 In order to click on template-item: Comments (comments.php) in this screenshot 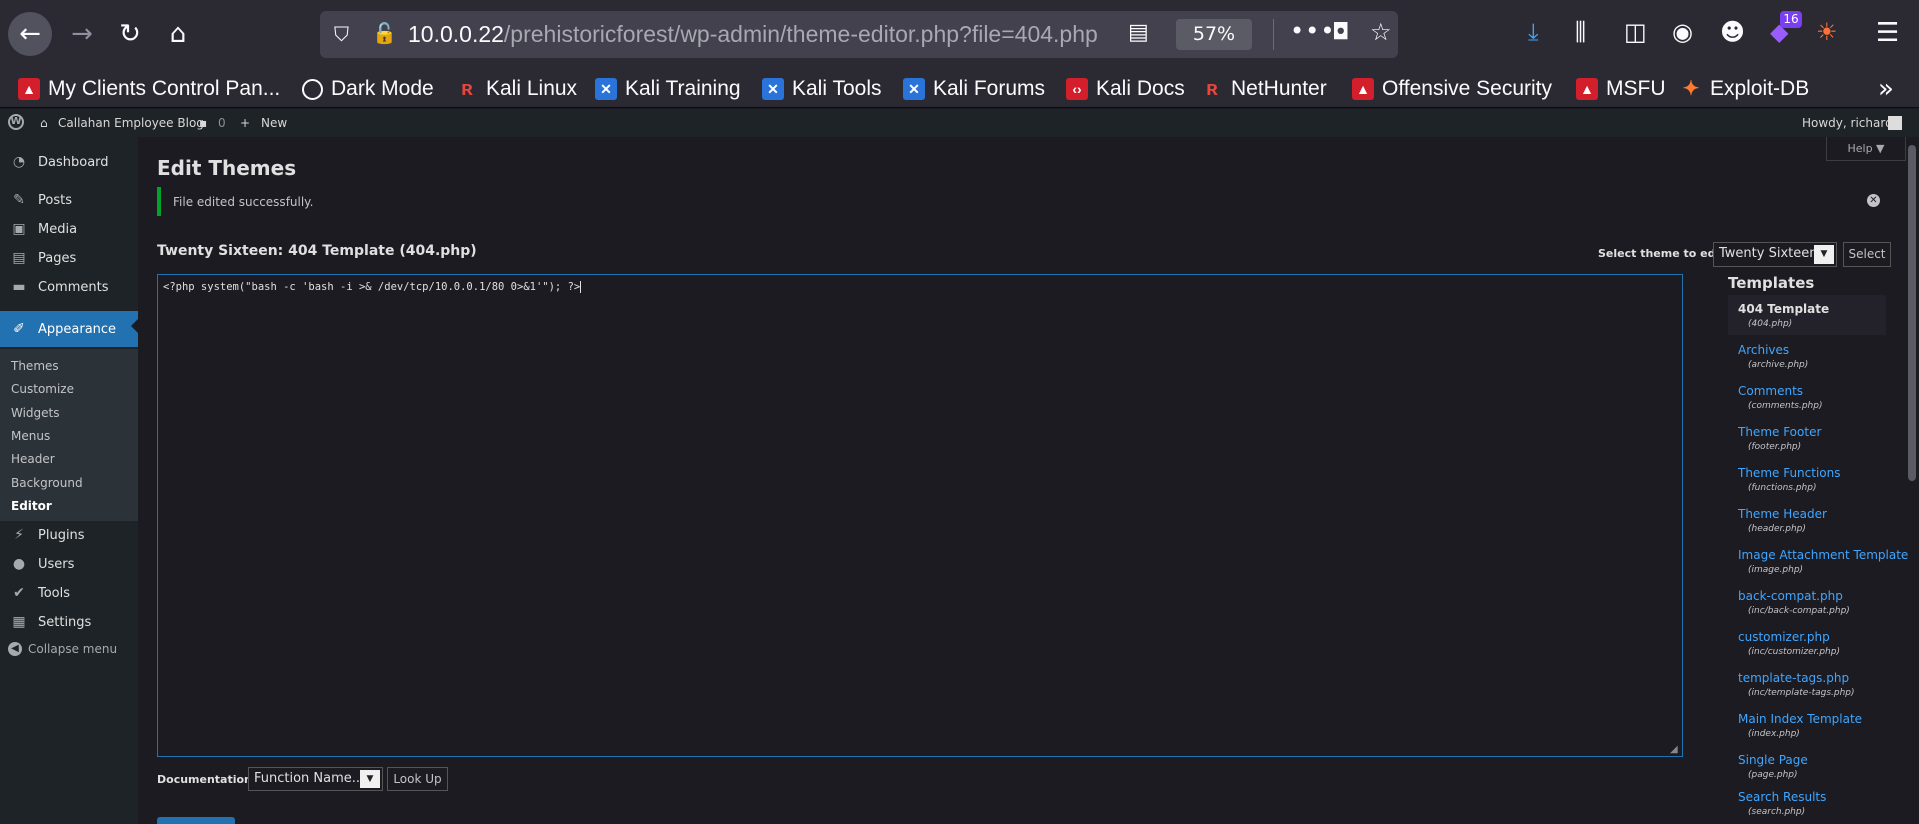, I will do `click(1807, 397)`.